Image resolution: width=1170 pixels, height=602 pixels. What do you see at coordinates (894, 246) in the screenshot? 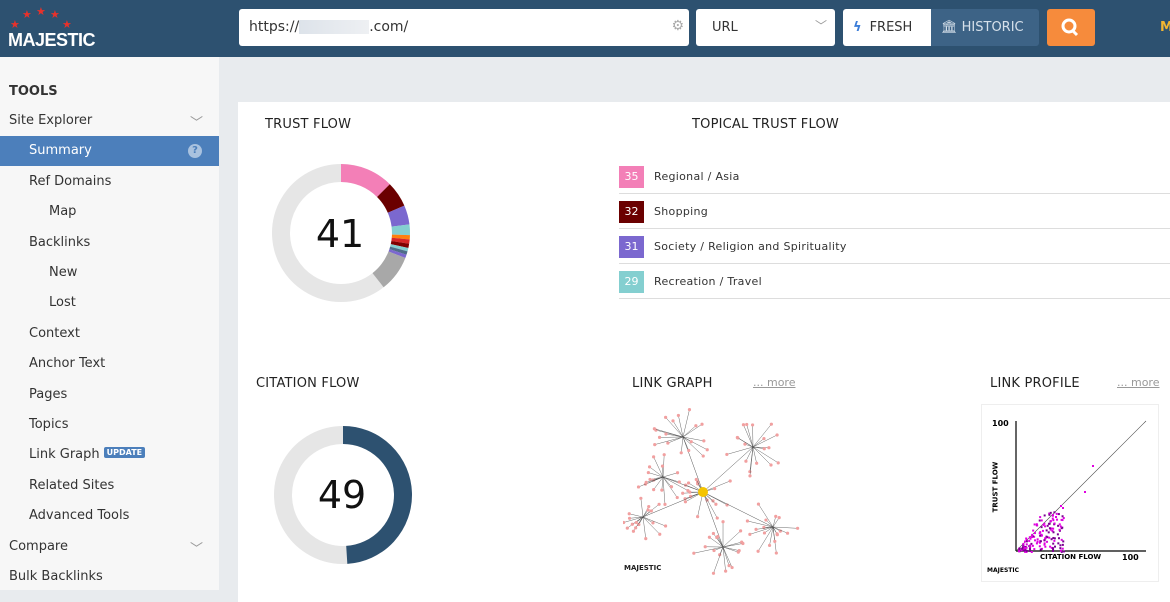
I see `topical-row: 31Society / Religion and Spirituality` at bounding box center [894, 246].